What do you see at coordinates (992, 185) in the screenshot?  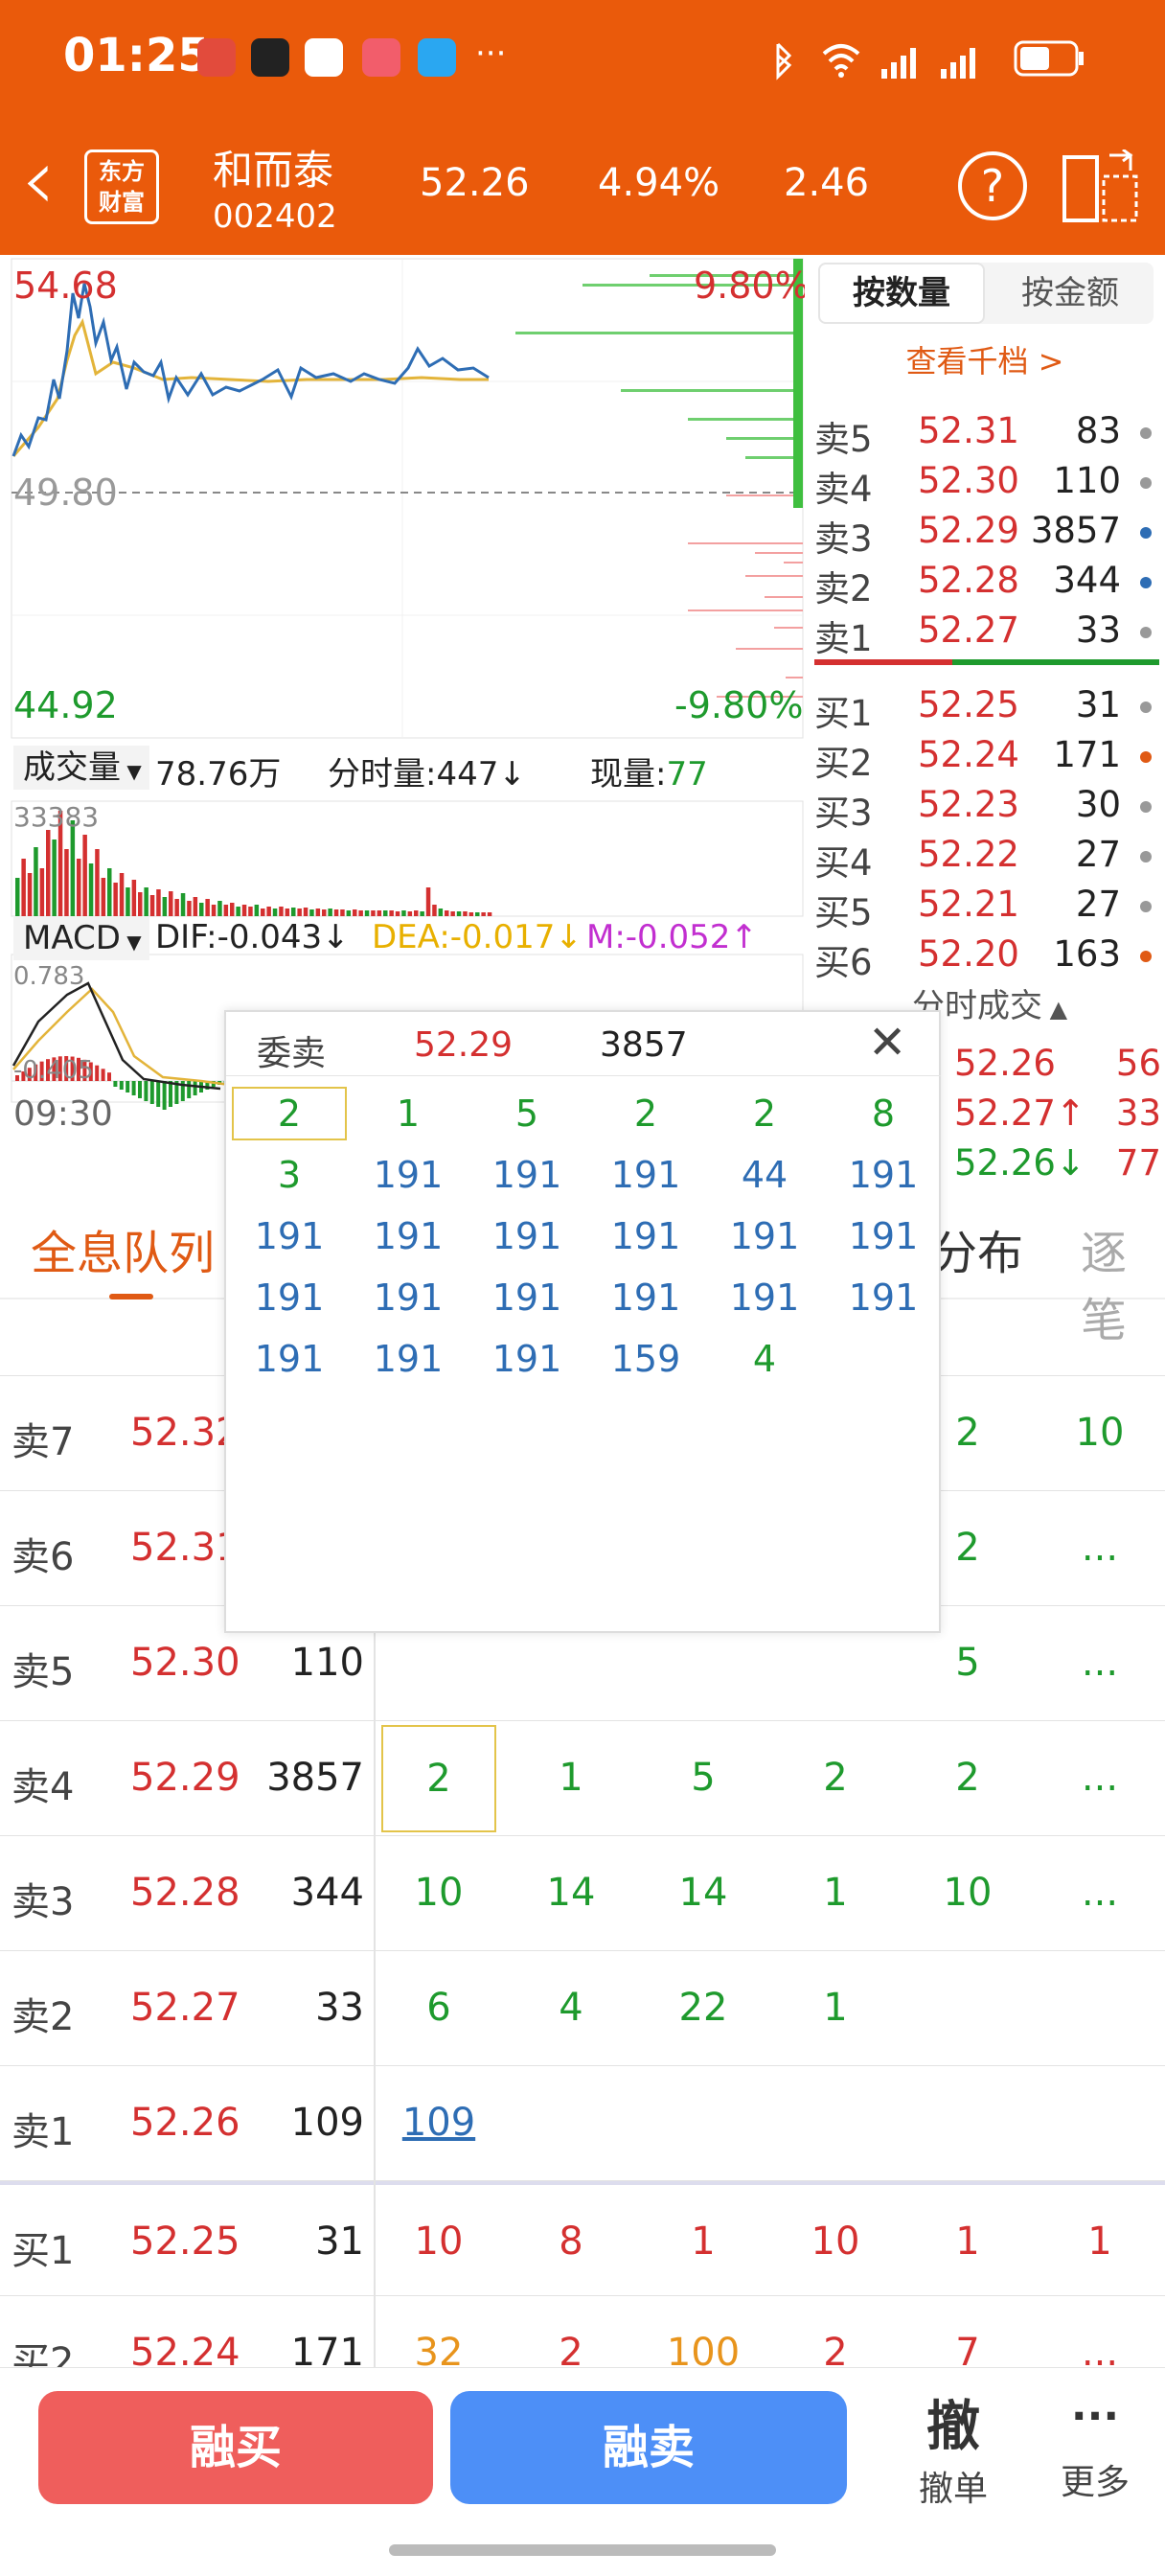 I see `help-icon: ?` at bounding box center [992, 185].